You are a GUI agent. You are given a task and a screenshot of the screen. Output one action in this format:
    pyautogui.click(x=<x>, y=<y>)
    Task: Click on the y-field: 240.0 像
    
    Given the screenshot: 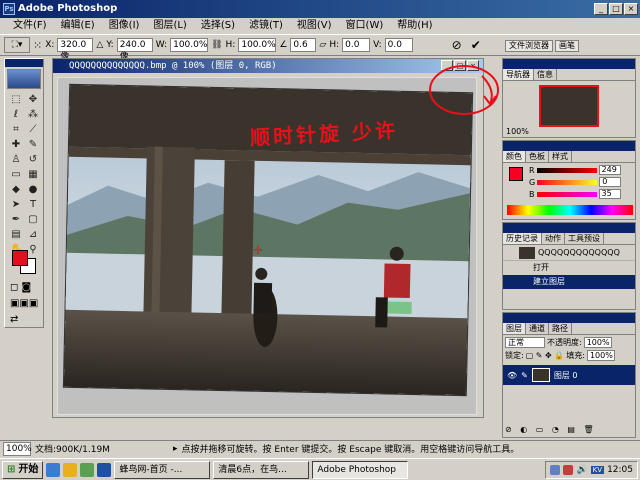 What is the action you would take?
    pyautogui.click(x=134, y=50)
    